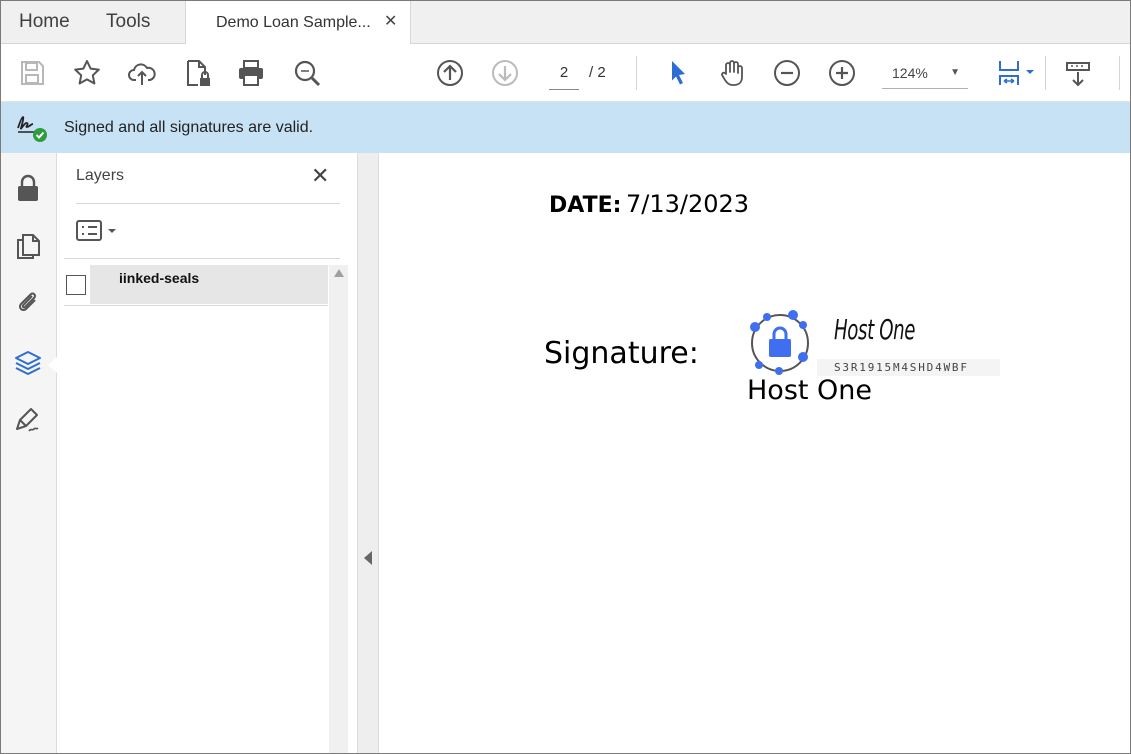  I want to click on scroll-up-icon, so click(339, 273).